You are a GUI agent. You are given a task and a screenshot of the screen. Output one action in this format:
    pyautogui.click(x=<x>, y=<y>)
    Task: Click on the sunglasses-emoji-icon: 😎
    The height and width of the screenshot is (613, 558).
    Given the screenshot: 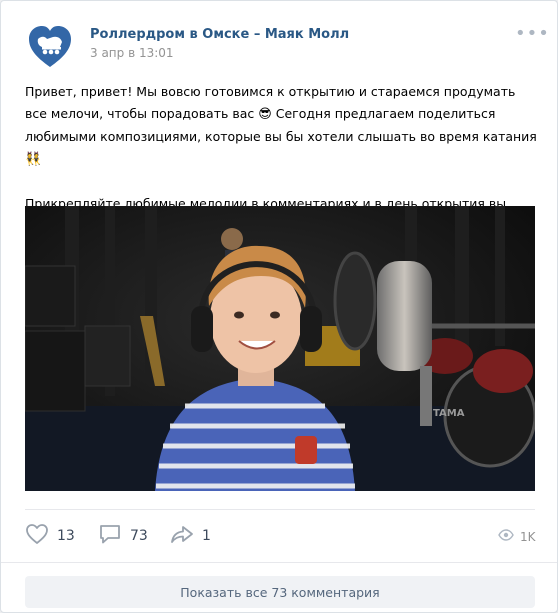 What is the action you would take?
    pyautogui.click(x=265, y=114)
    